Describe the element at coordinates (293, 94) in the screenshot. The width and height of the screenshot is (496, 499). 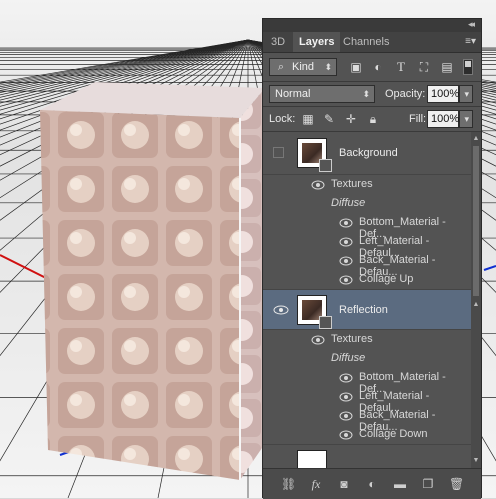
I see `blend-mode-value: Normal` at that location.